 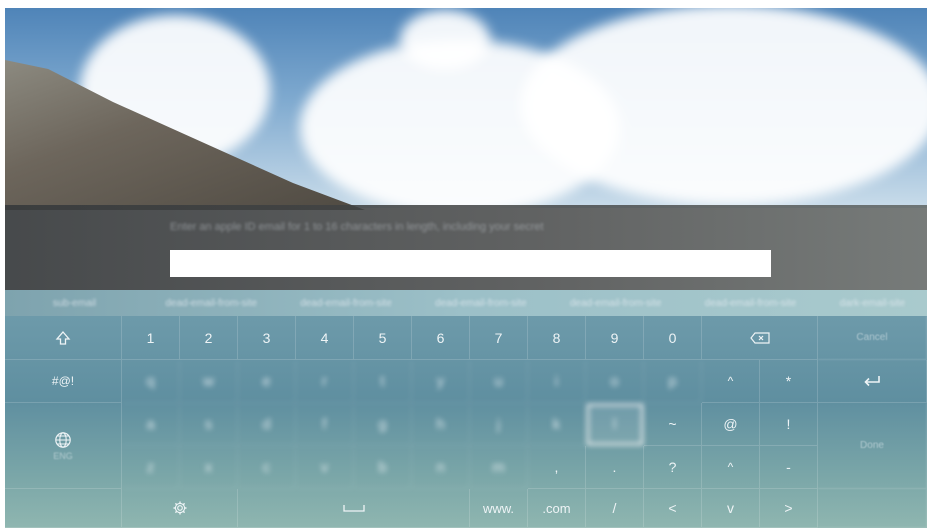 I want to click on key-u: u, so click(x=499, y=381).